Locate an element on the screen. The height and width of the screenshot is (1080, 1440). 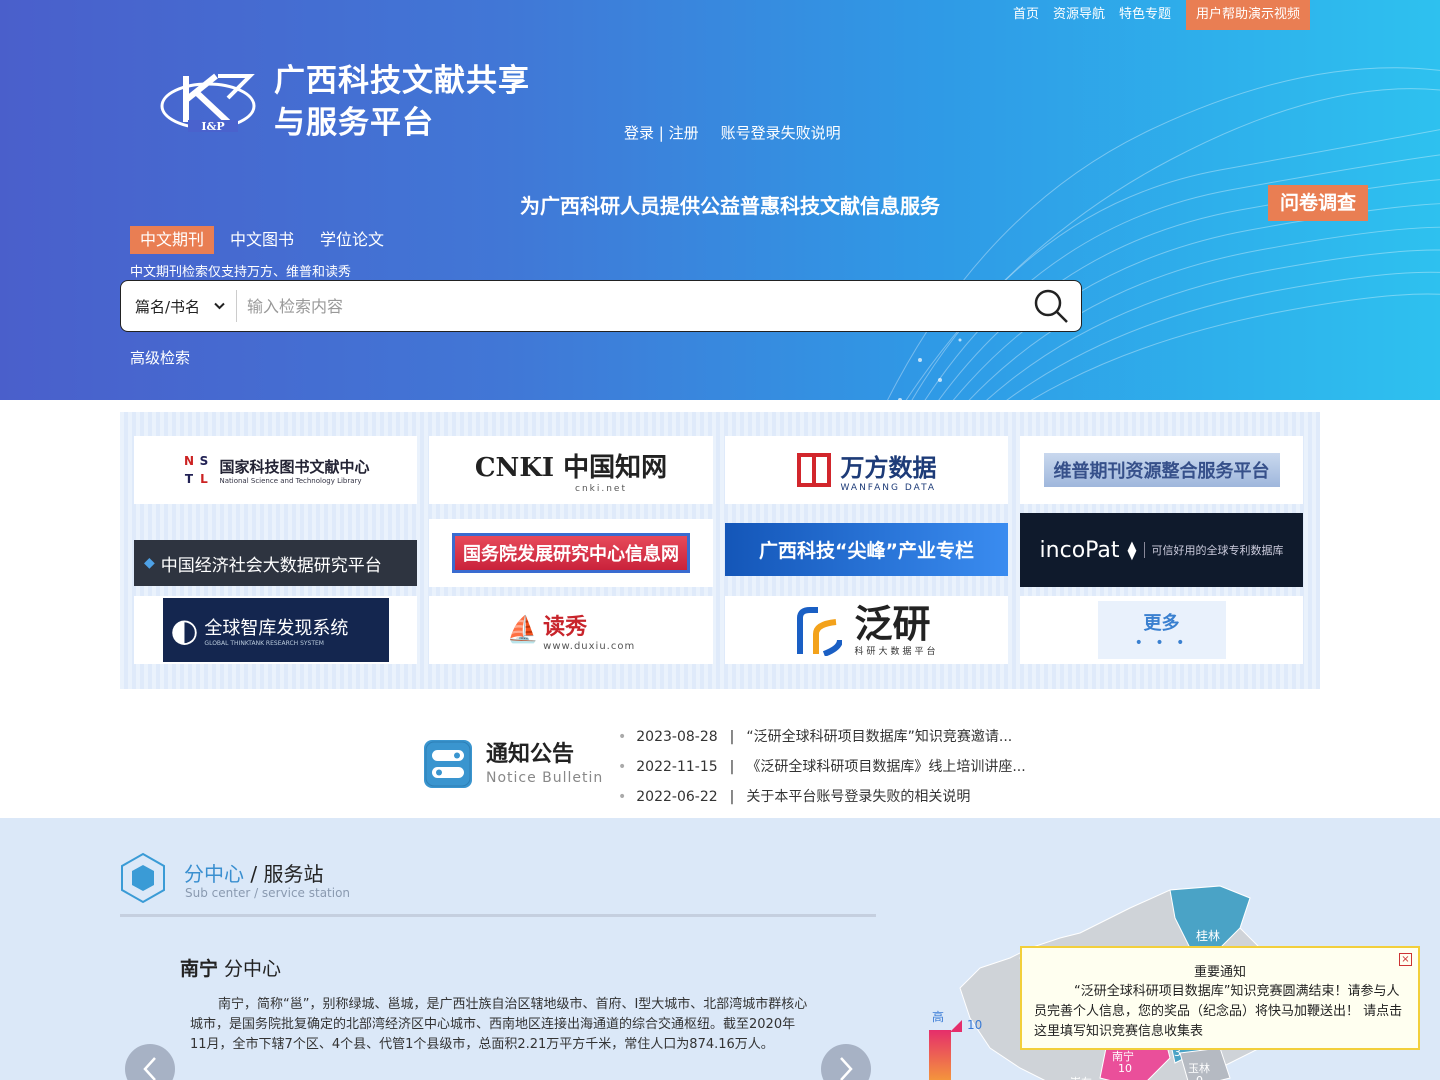
fanyan-logo-icon is located at coordinates (820, 631).